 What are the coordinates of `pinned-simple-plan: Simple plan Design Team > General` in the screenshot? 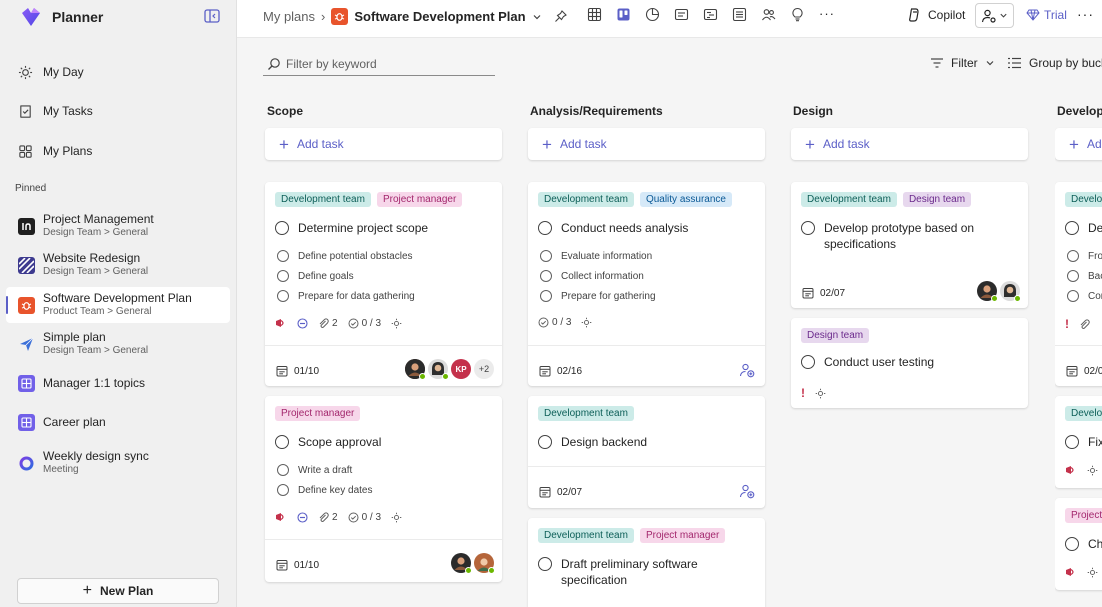 It's located at (118, 344).